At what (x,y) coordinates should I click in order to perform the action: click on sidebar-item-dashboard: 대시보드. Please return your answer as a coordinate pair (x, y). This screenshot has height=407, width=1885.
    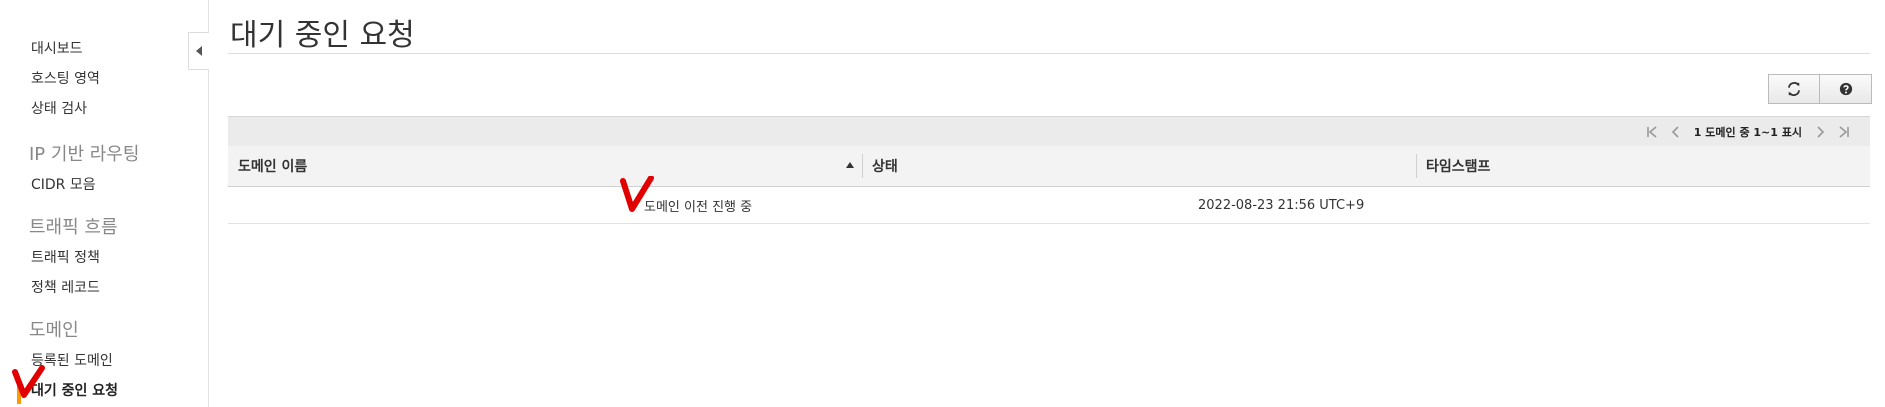
    Looking at the image, I should click on (57, 48).